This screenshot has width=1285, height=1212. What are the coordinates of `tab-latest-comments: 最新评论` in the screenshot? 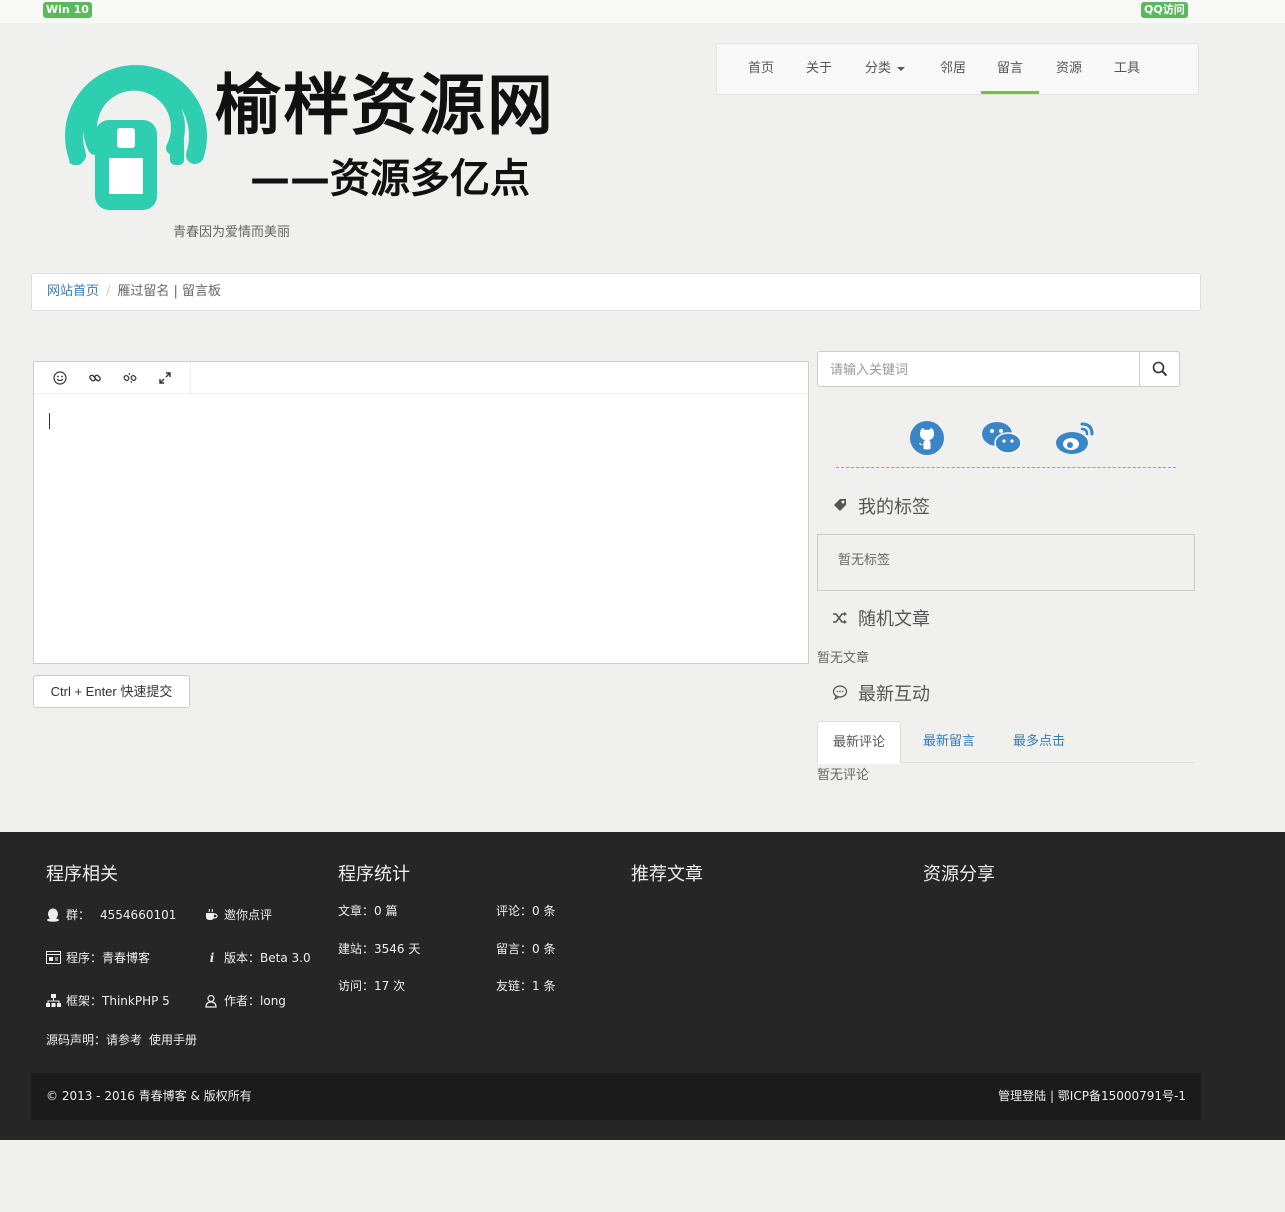 It's located at (859, 742).